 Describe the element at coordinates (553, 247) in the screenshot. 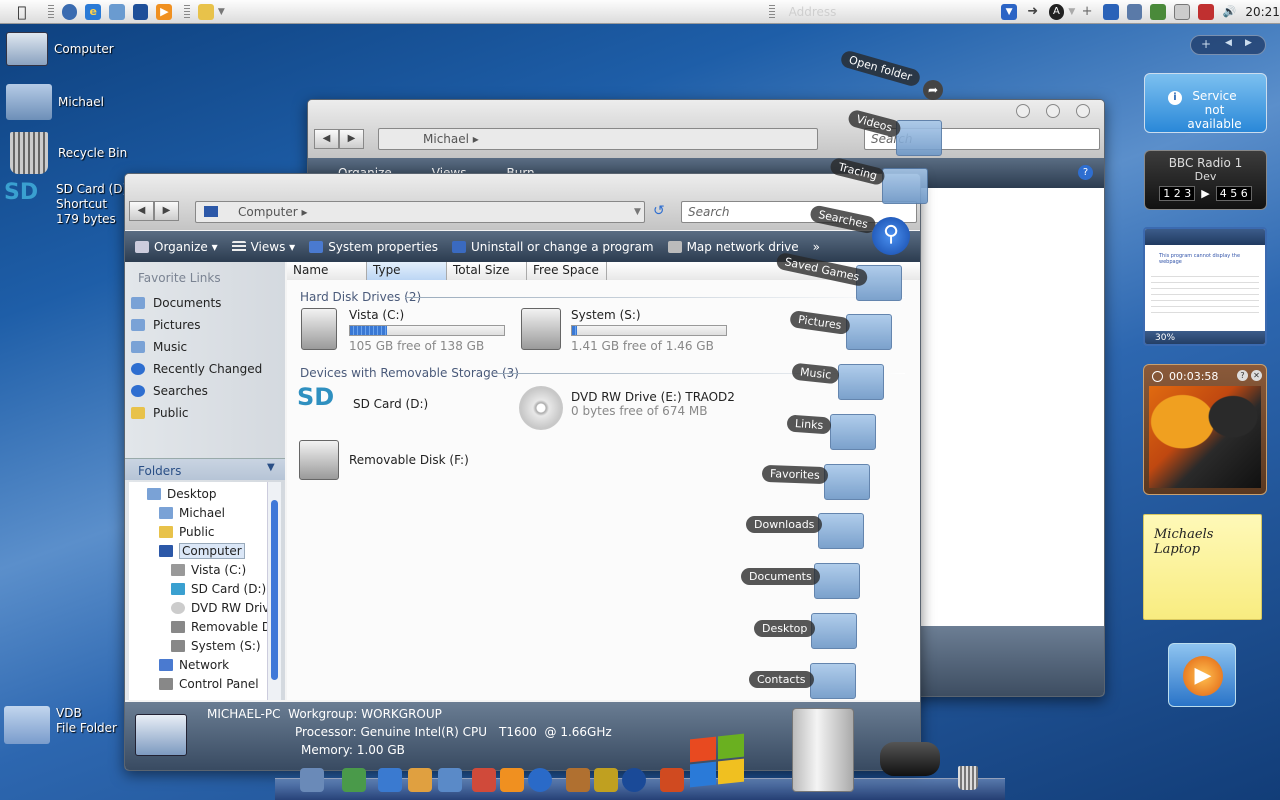

I see `uninstall-button: Uninstall or change a program` at that location.